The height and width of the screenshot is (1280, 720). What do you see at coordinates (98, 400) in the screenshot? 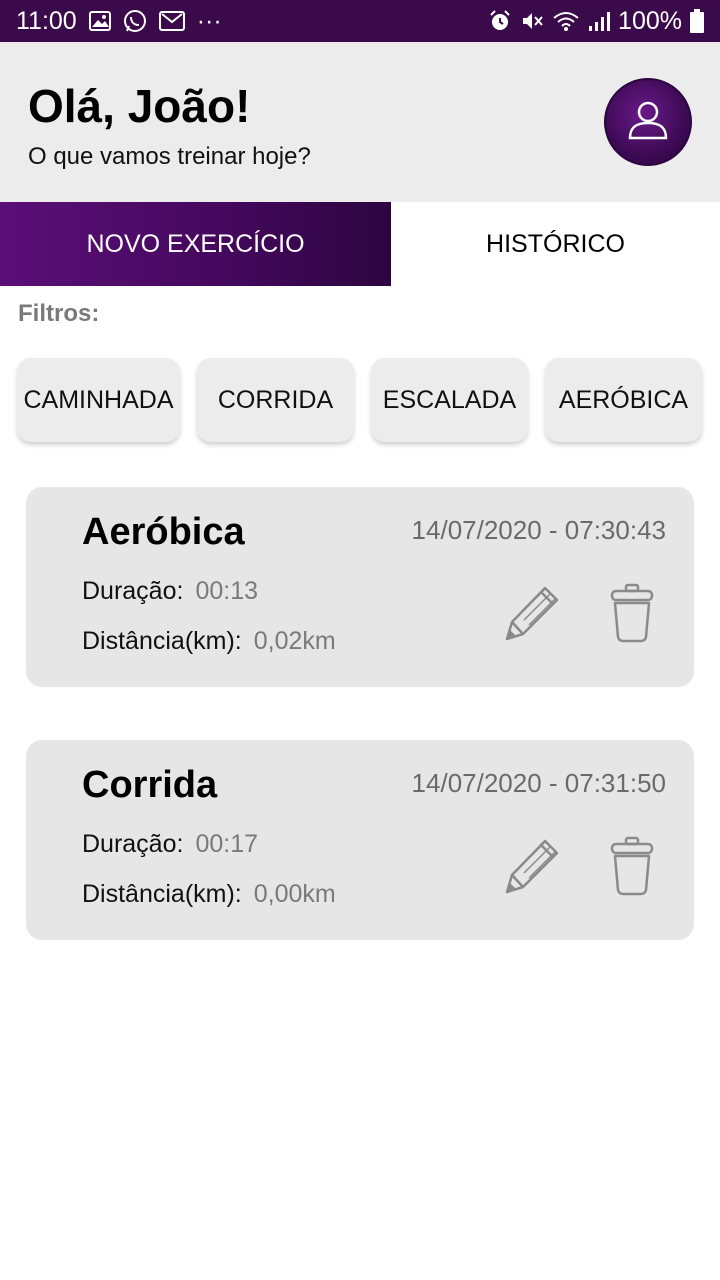
I see `filter-chip-caminhada: CAMINHADA` at bounding box center [98, 400].